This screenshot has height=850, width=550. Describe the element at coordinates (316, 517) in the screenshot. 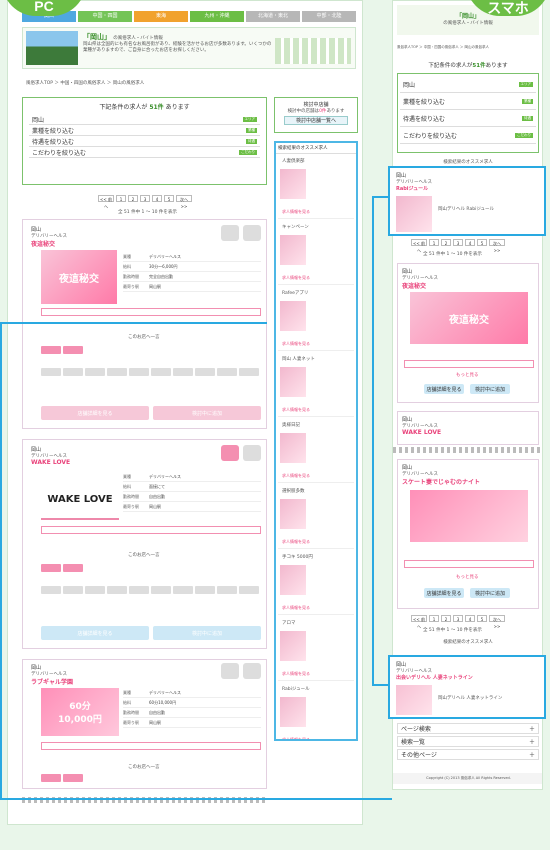

I see `side-recommend-item: 選択肢多数 求人情報を見る` at that location.